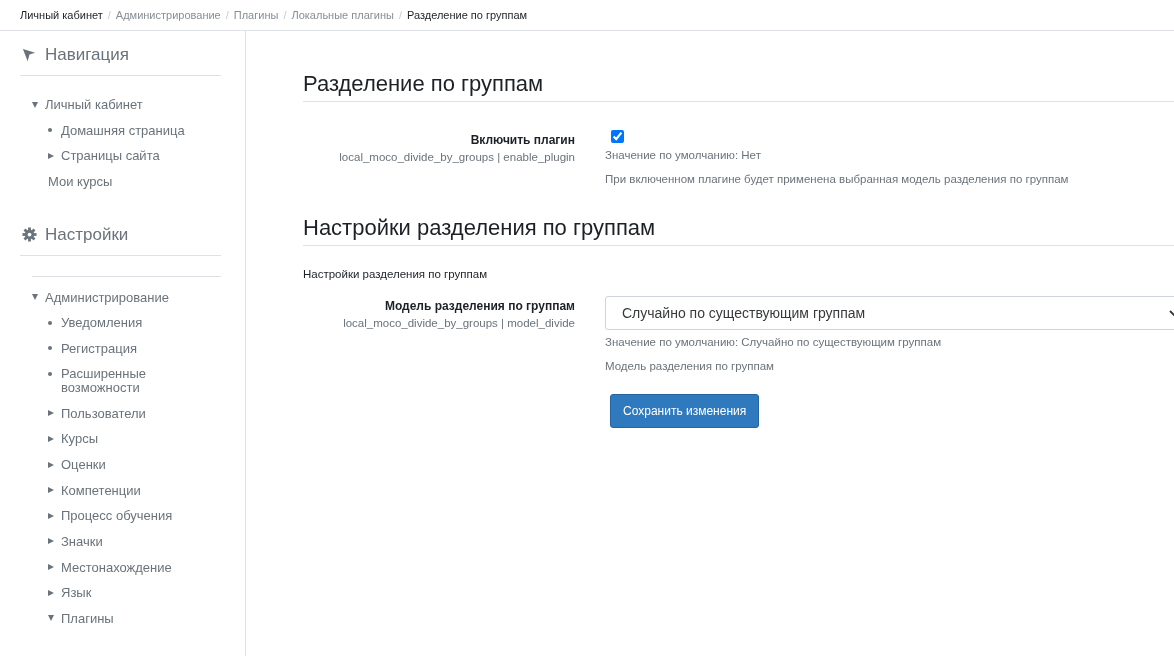 Image resolution: width=1174 pixels, height=656 pixels. Describe the element at coordinates (116, 567) in the screenshot. I see `nav-item: Местонахождение` at that location.